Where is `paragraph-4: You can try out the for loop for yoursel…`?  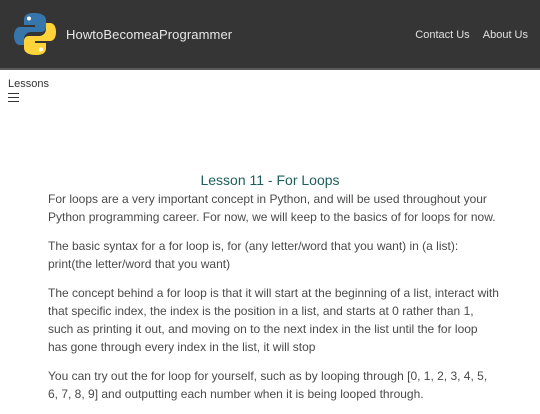 paragraph-4: You can try out the for loop for yoursel… is located at coordinates (268, 385).